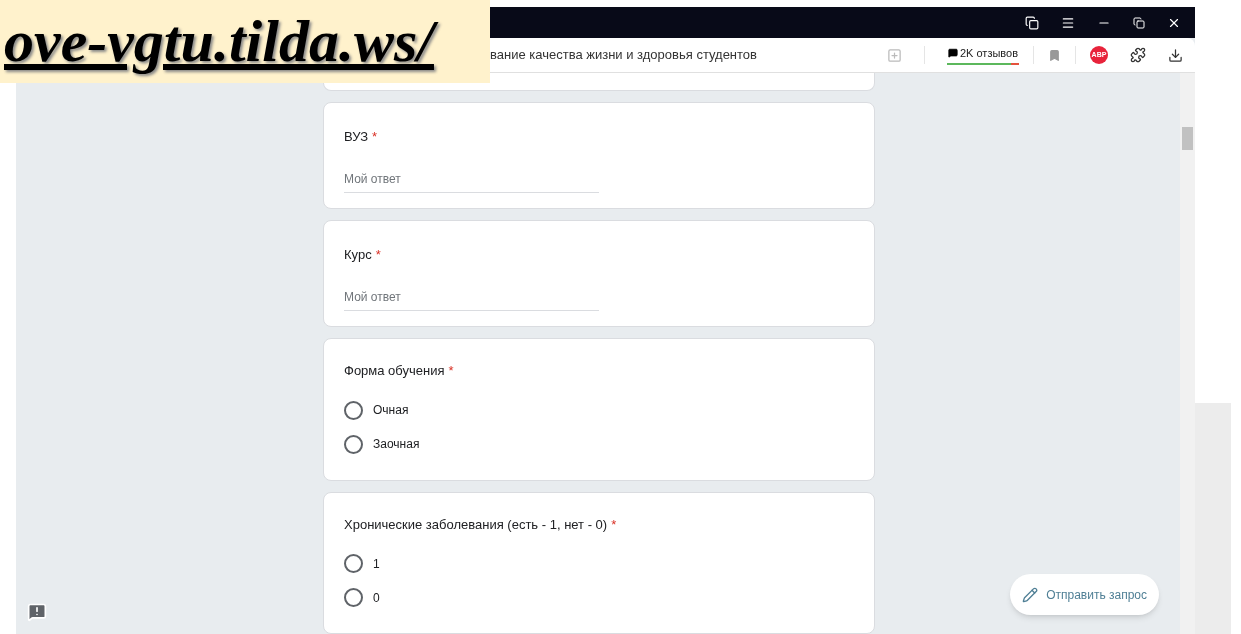 This screenshot has width=1241, height=634. I want to click on feedback-icon, so click(37, 612).